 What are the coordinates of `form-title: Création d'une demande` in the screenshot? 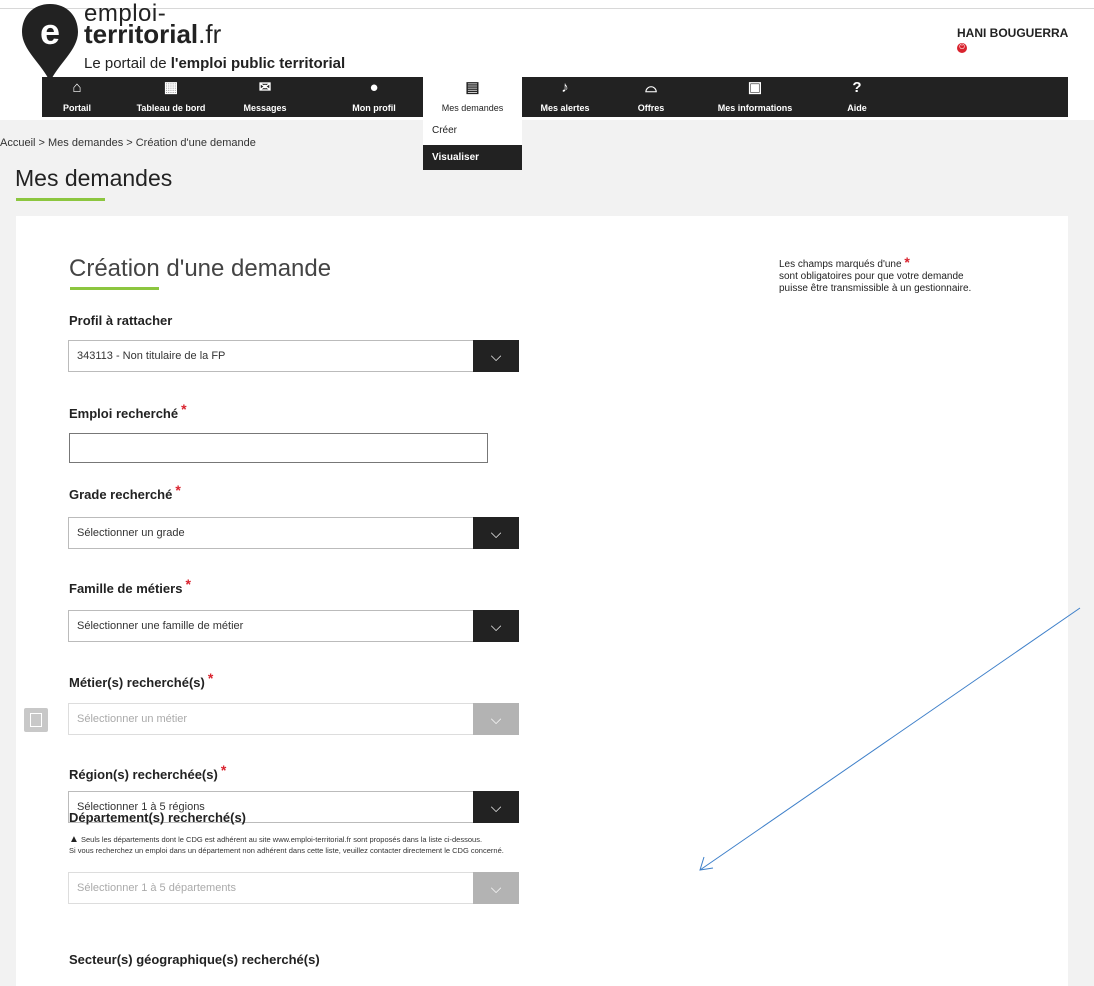 It's located at (200, 268).